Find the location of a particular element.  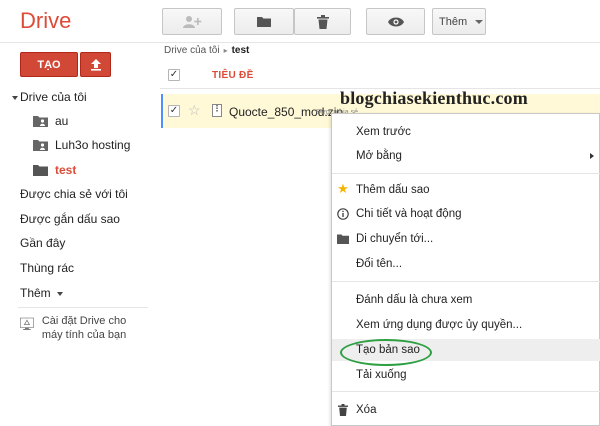

drive-logo: Drive is located at coordinates (45, 21).